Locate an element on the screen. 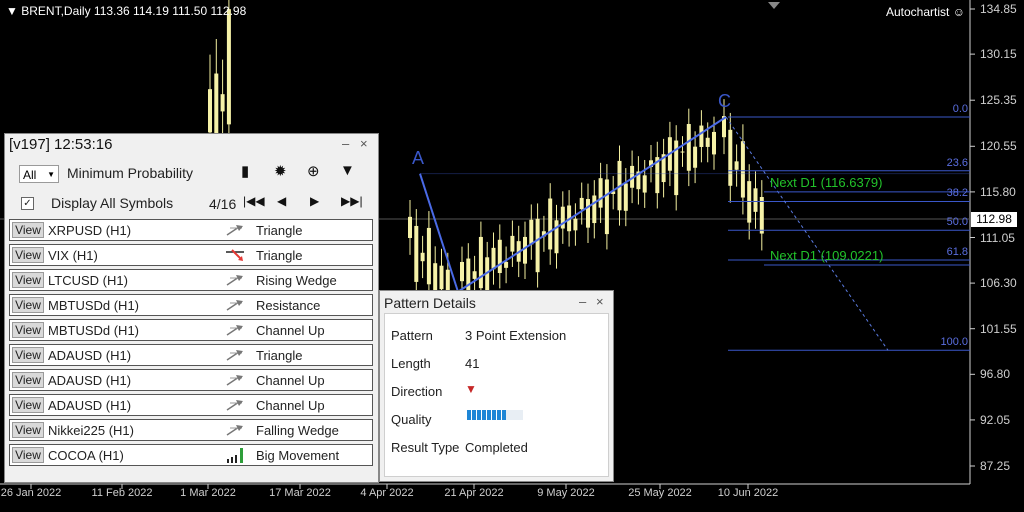 The image size is (1024, 512). row-symbol: LTCUSD (H1) is located at coordinates (88, 280).